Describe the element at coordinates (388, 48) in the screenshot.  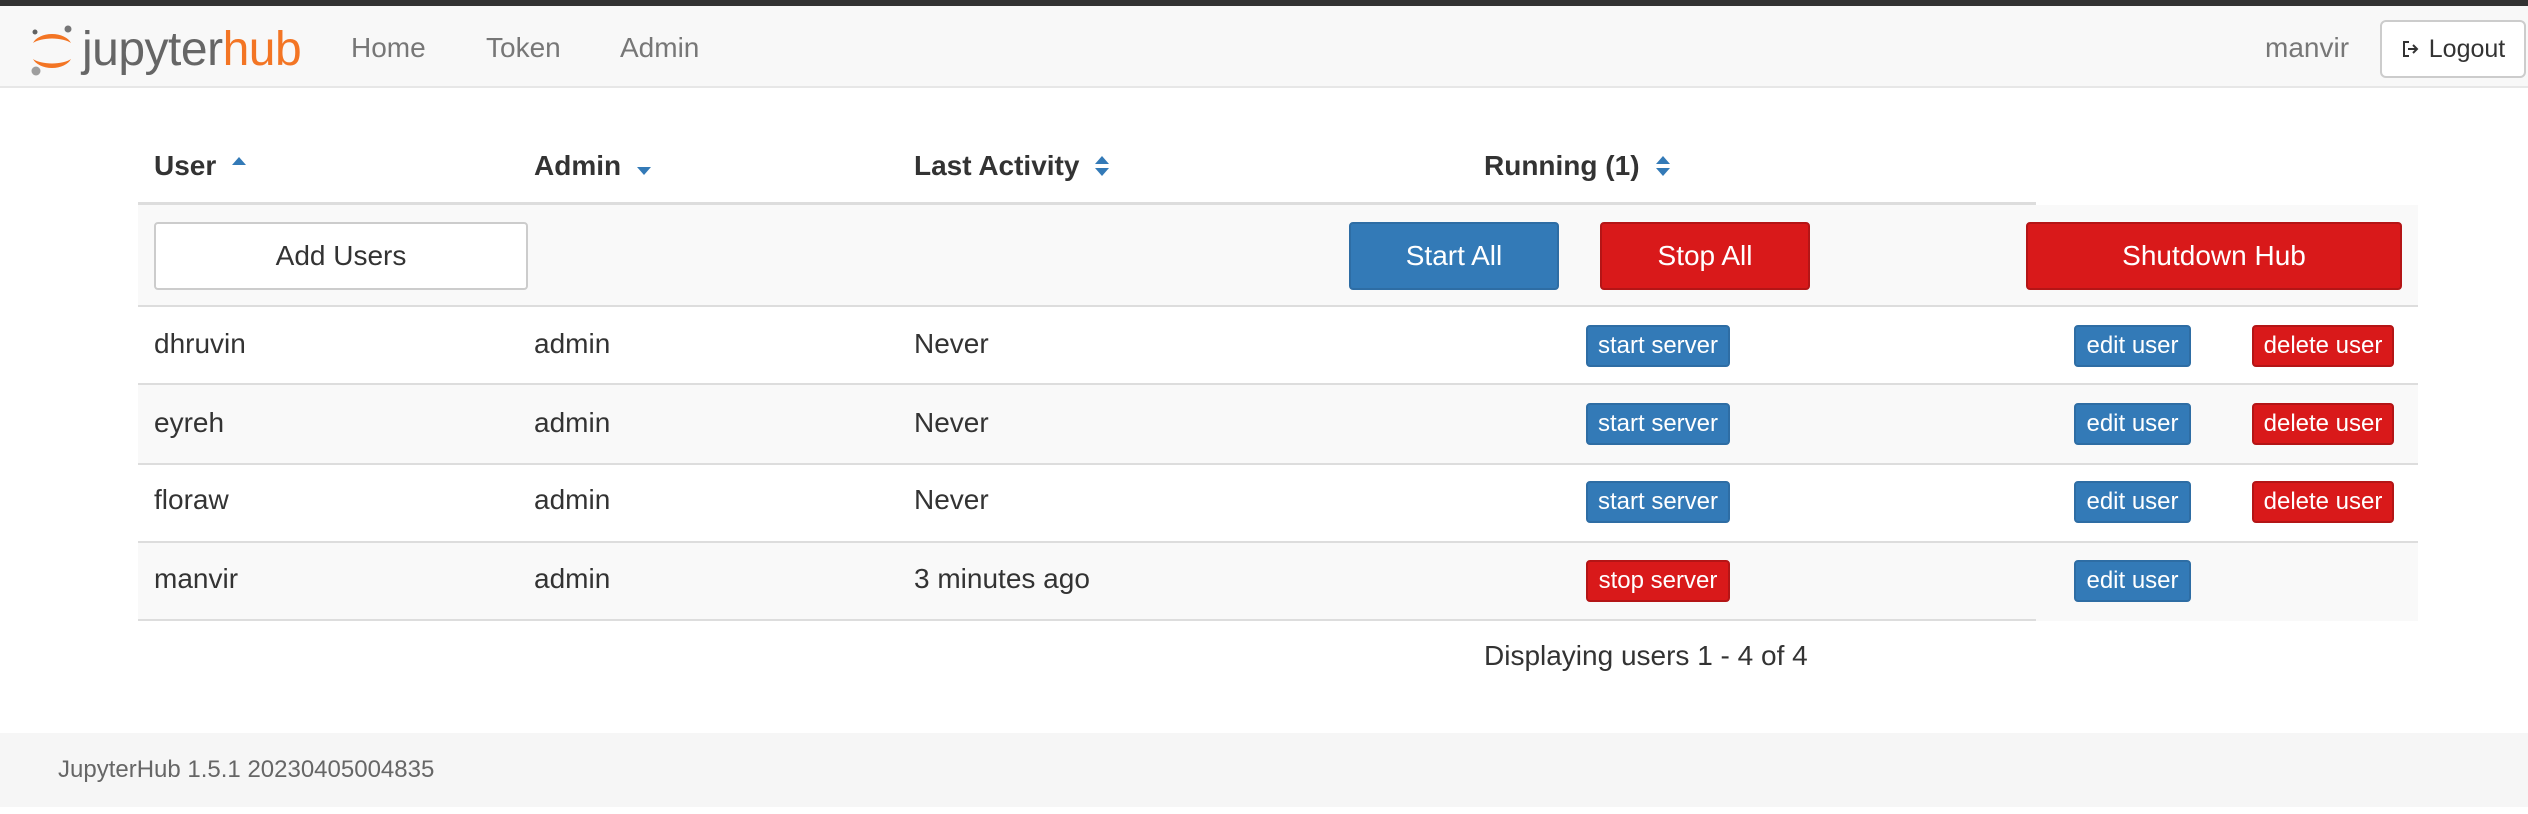
I see `nav-home: Home` at that location.